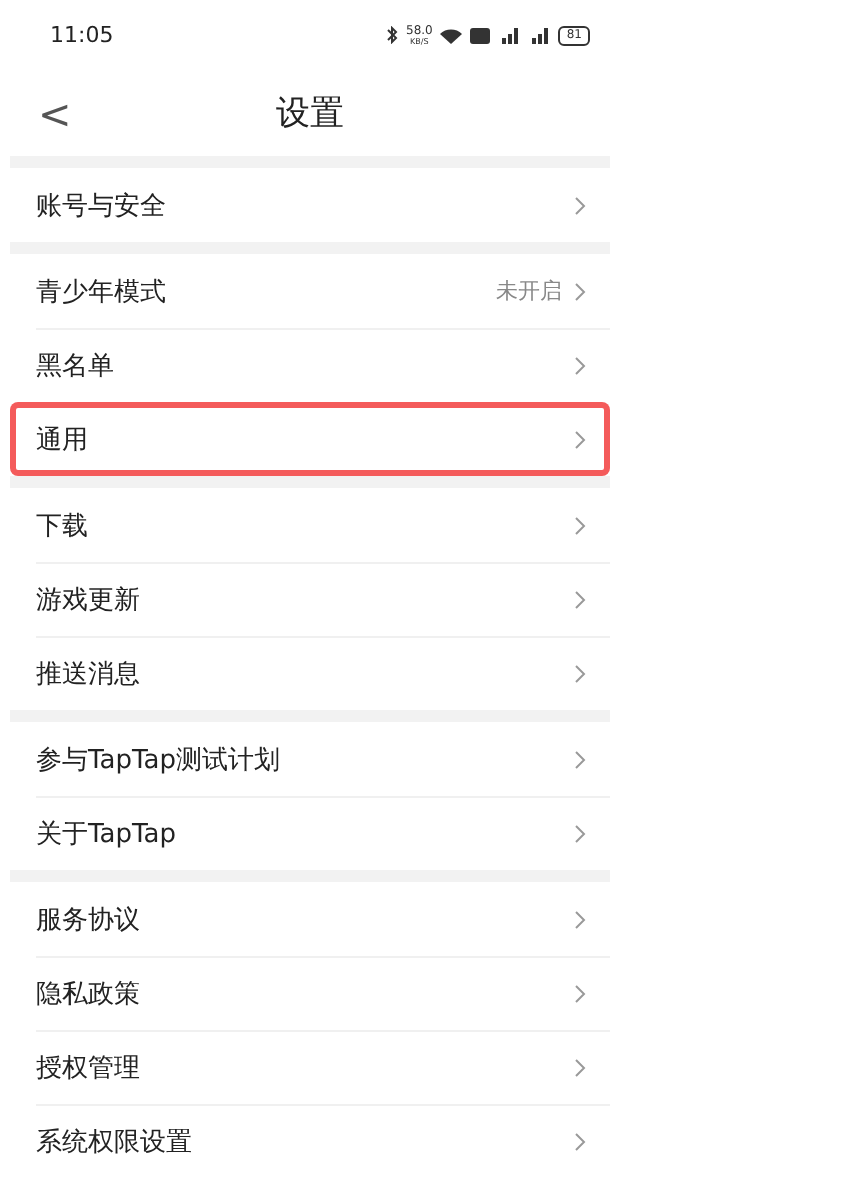 The height and width of the screenshot is (1184, 868). What do you see at coordinates (76, 366) in the screenshot?
I see `item-label: 黑名单` at bounding box center [76, 366].